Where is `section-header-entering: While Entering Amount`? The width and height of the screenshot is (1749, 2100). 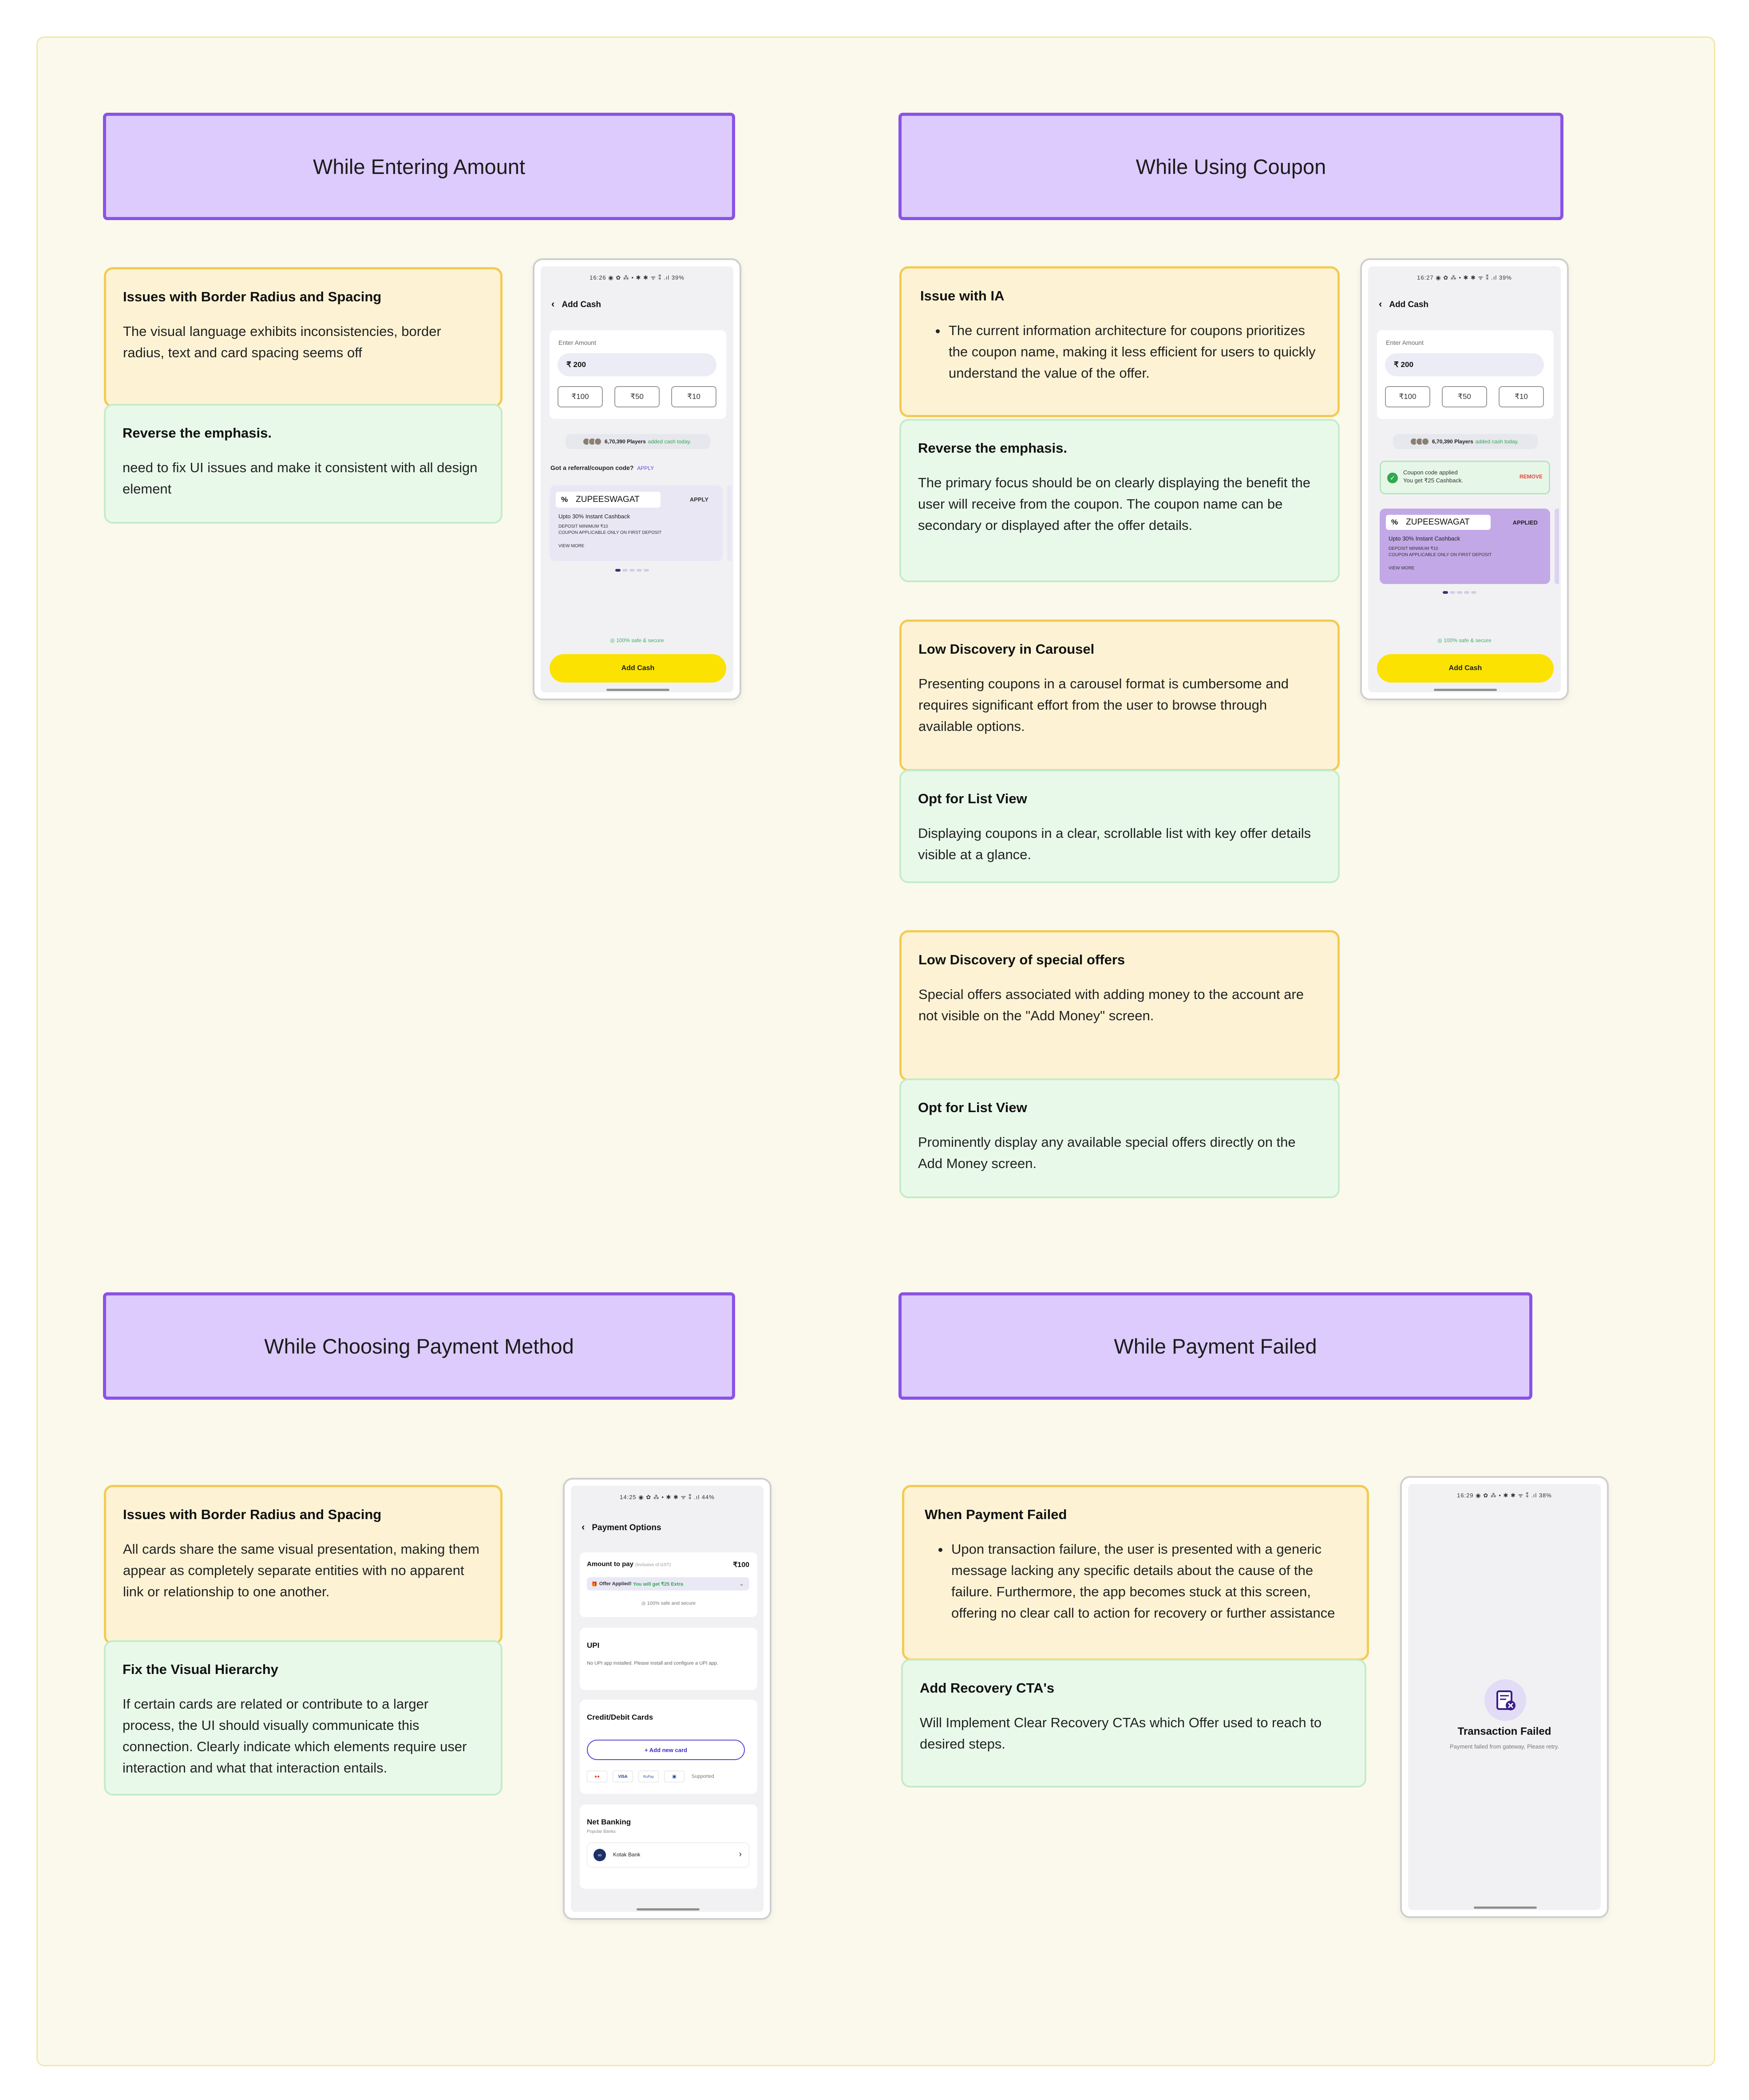 section-header-entering: While Entering Amount is located at coordinates (419, 166).